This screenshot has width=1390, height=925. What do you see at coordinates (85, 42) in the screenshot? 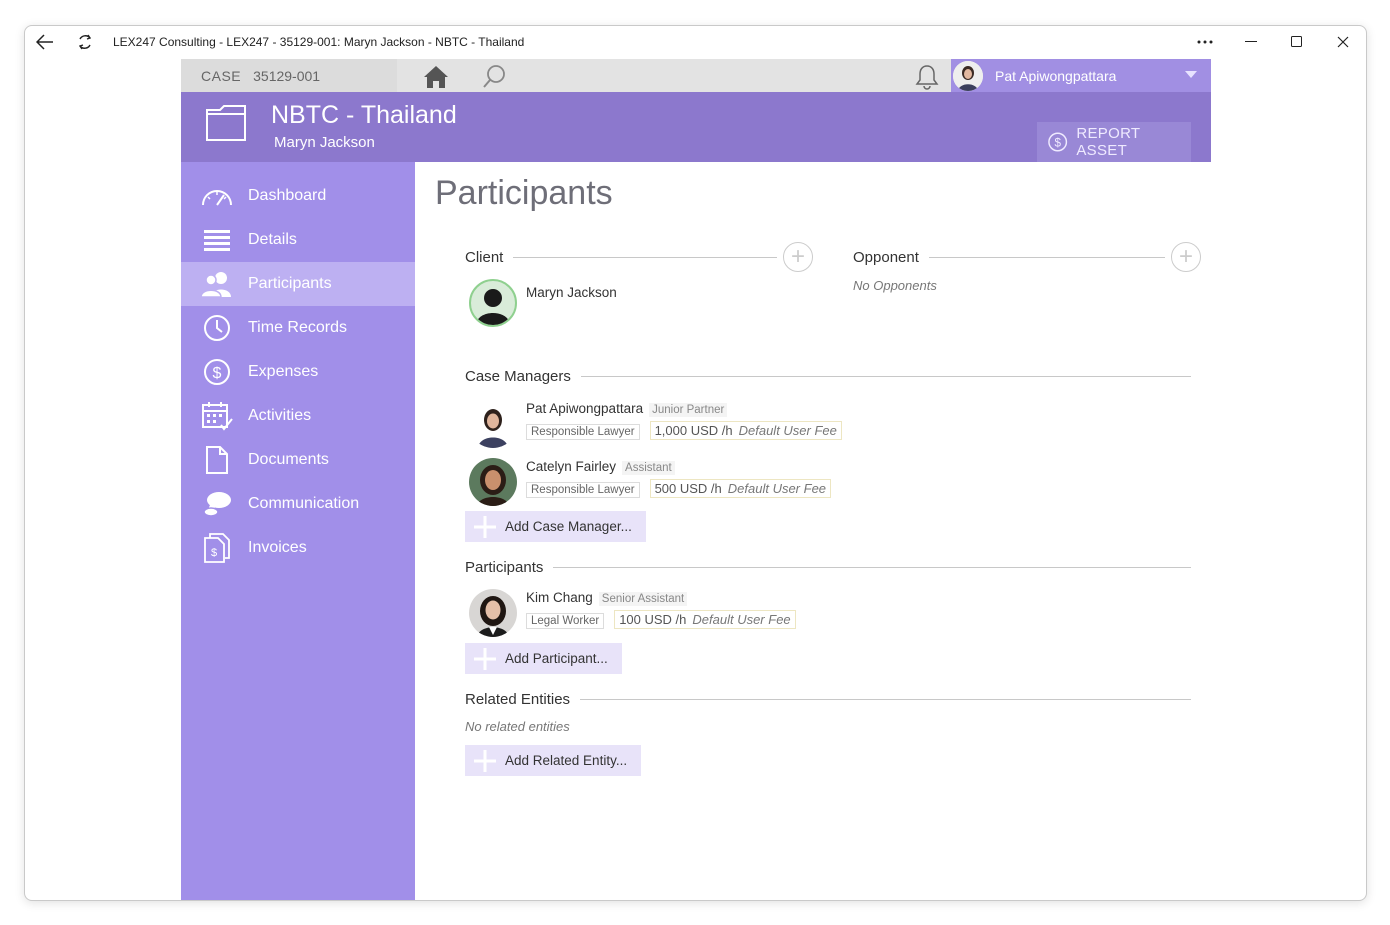
I see `refresh-icon` at bounding box center [85, 42].